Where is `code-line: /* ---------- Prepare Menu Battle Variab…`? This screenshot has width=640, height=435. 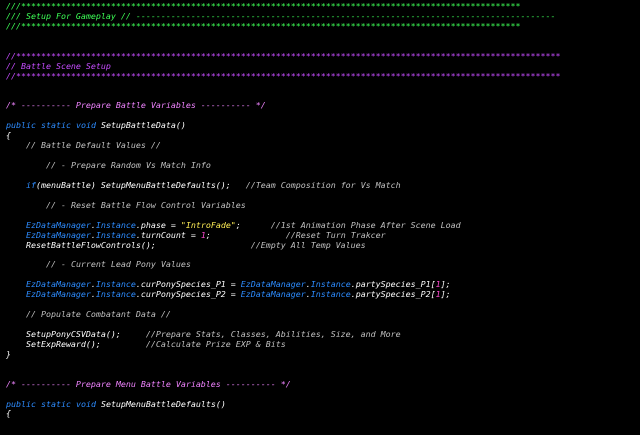 code-line: /* ---------- Prepare Menu Battle Variab… is located at coordinates (320, 385).